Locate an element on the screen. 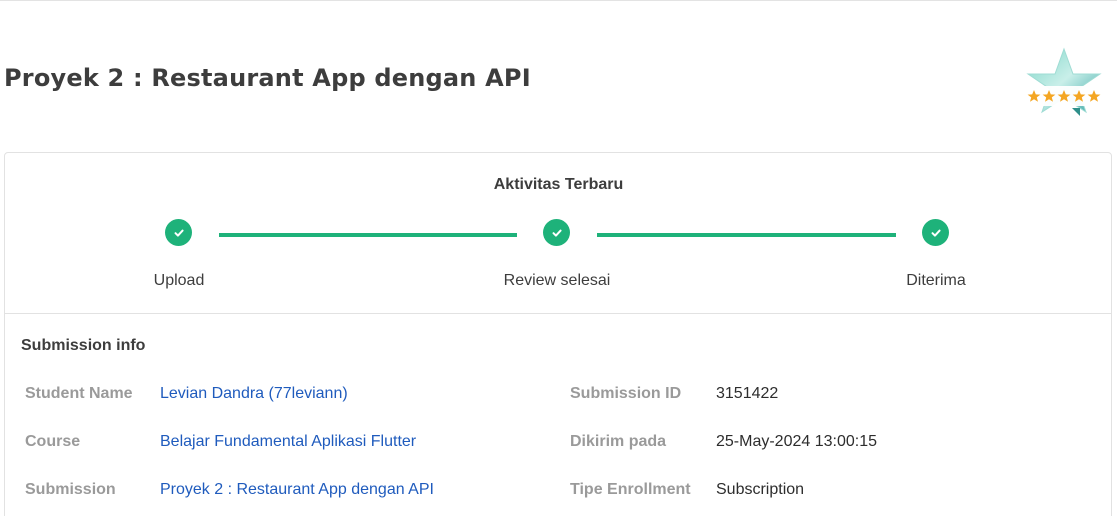 The height and width of the screenshot is (516, 1117). course-label: Course is located at coordinates (53, 441).